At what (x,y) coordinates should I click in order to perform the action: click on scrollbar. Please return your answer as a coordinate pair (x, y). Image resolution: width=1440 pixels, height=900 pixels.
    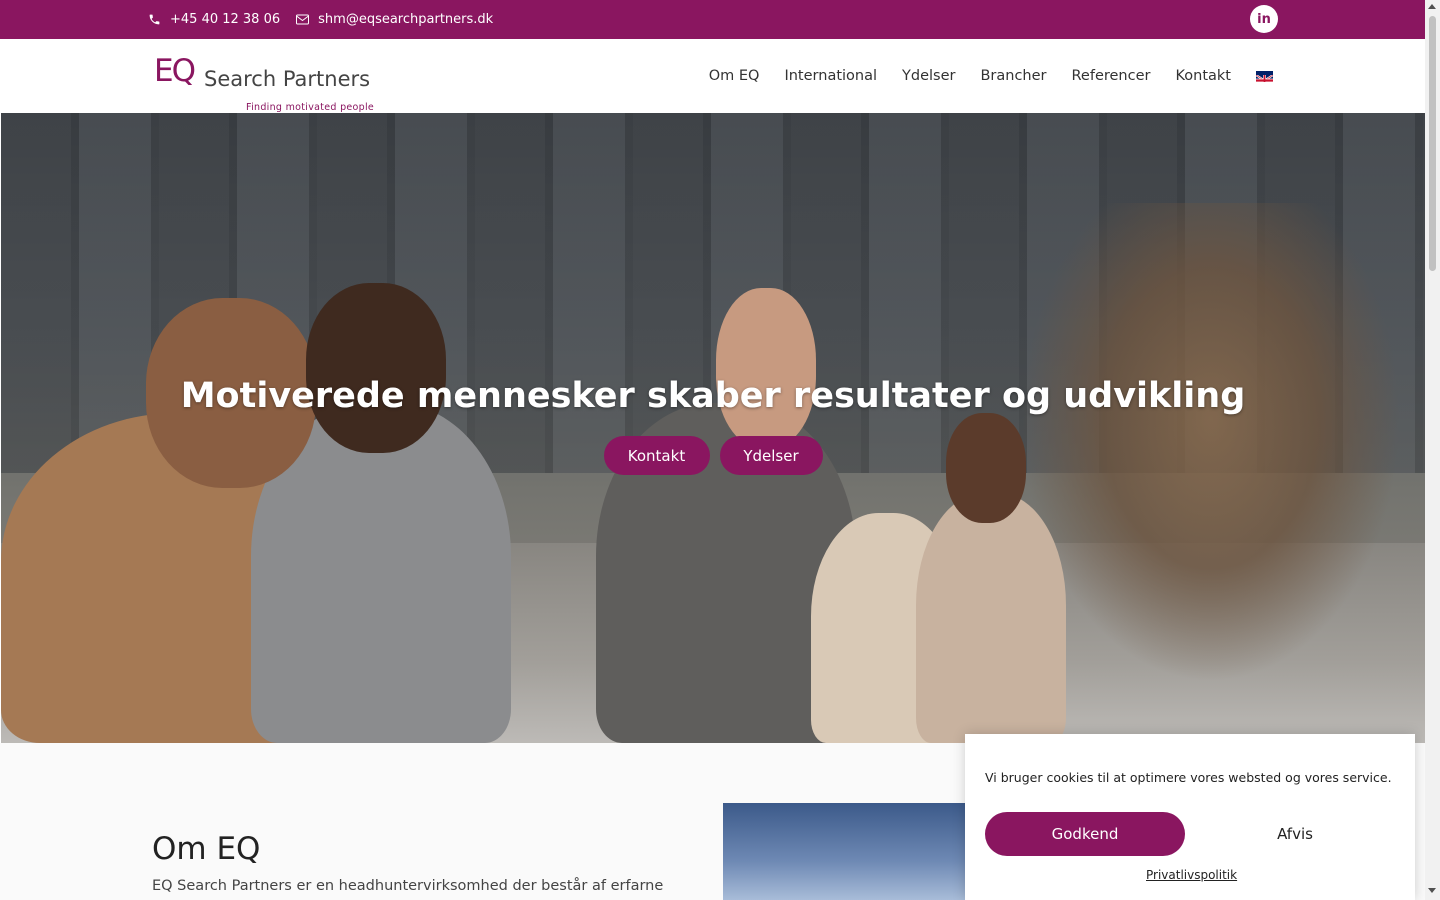
    Looking at the image, I should click on (1432, 450).